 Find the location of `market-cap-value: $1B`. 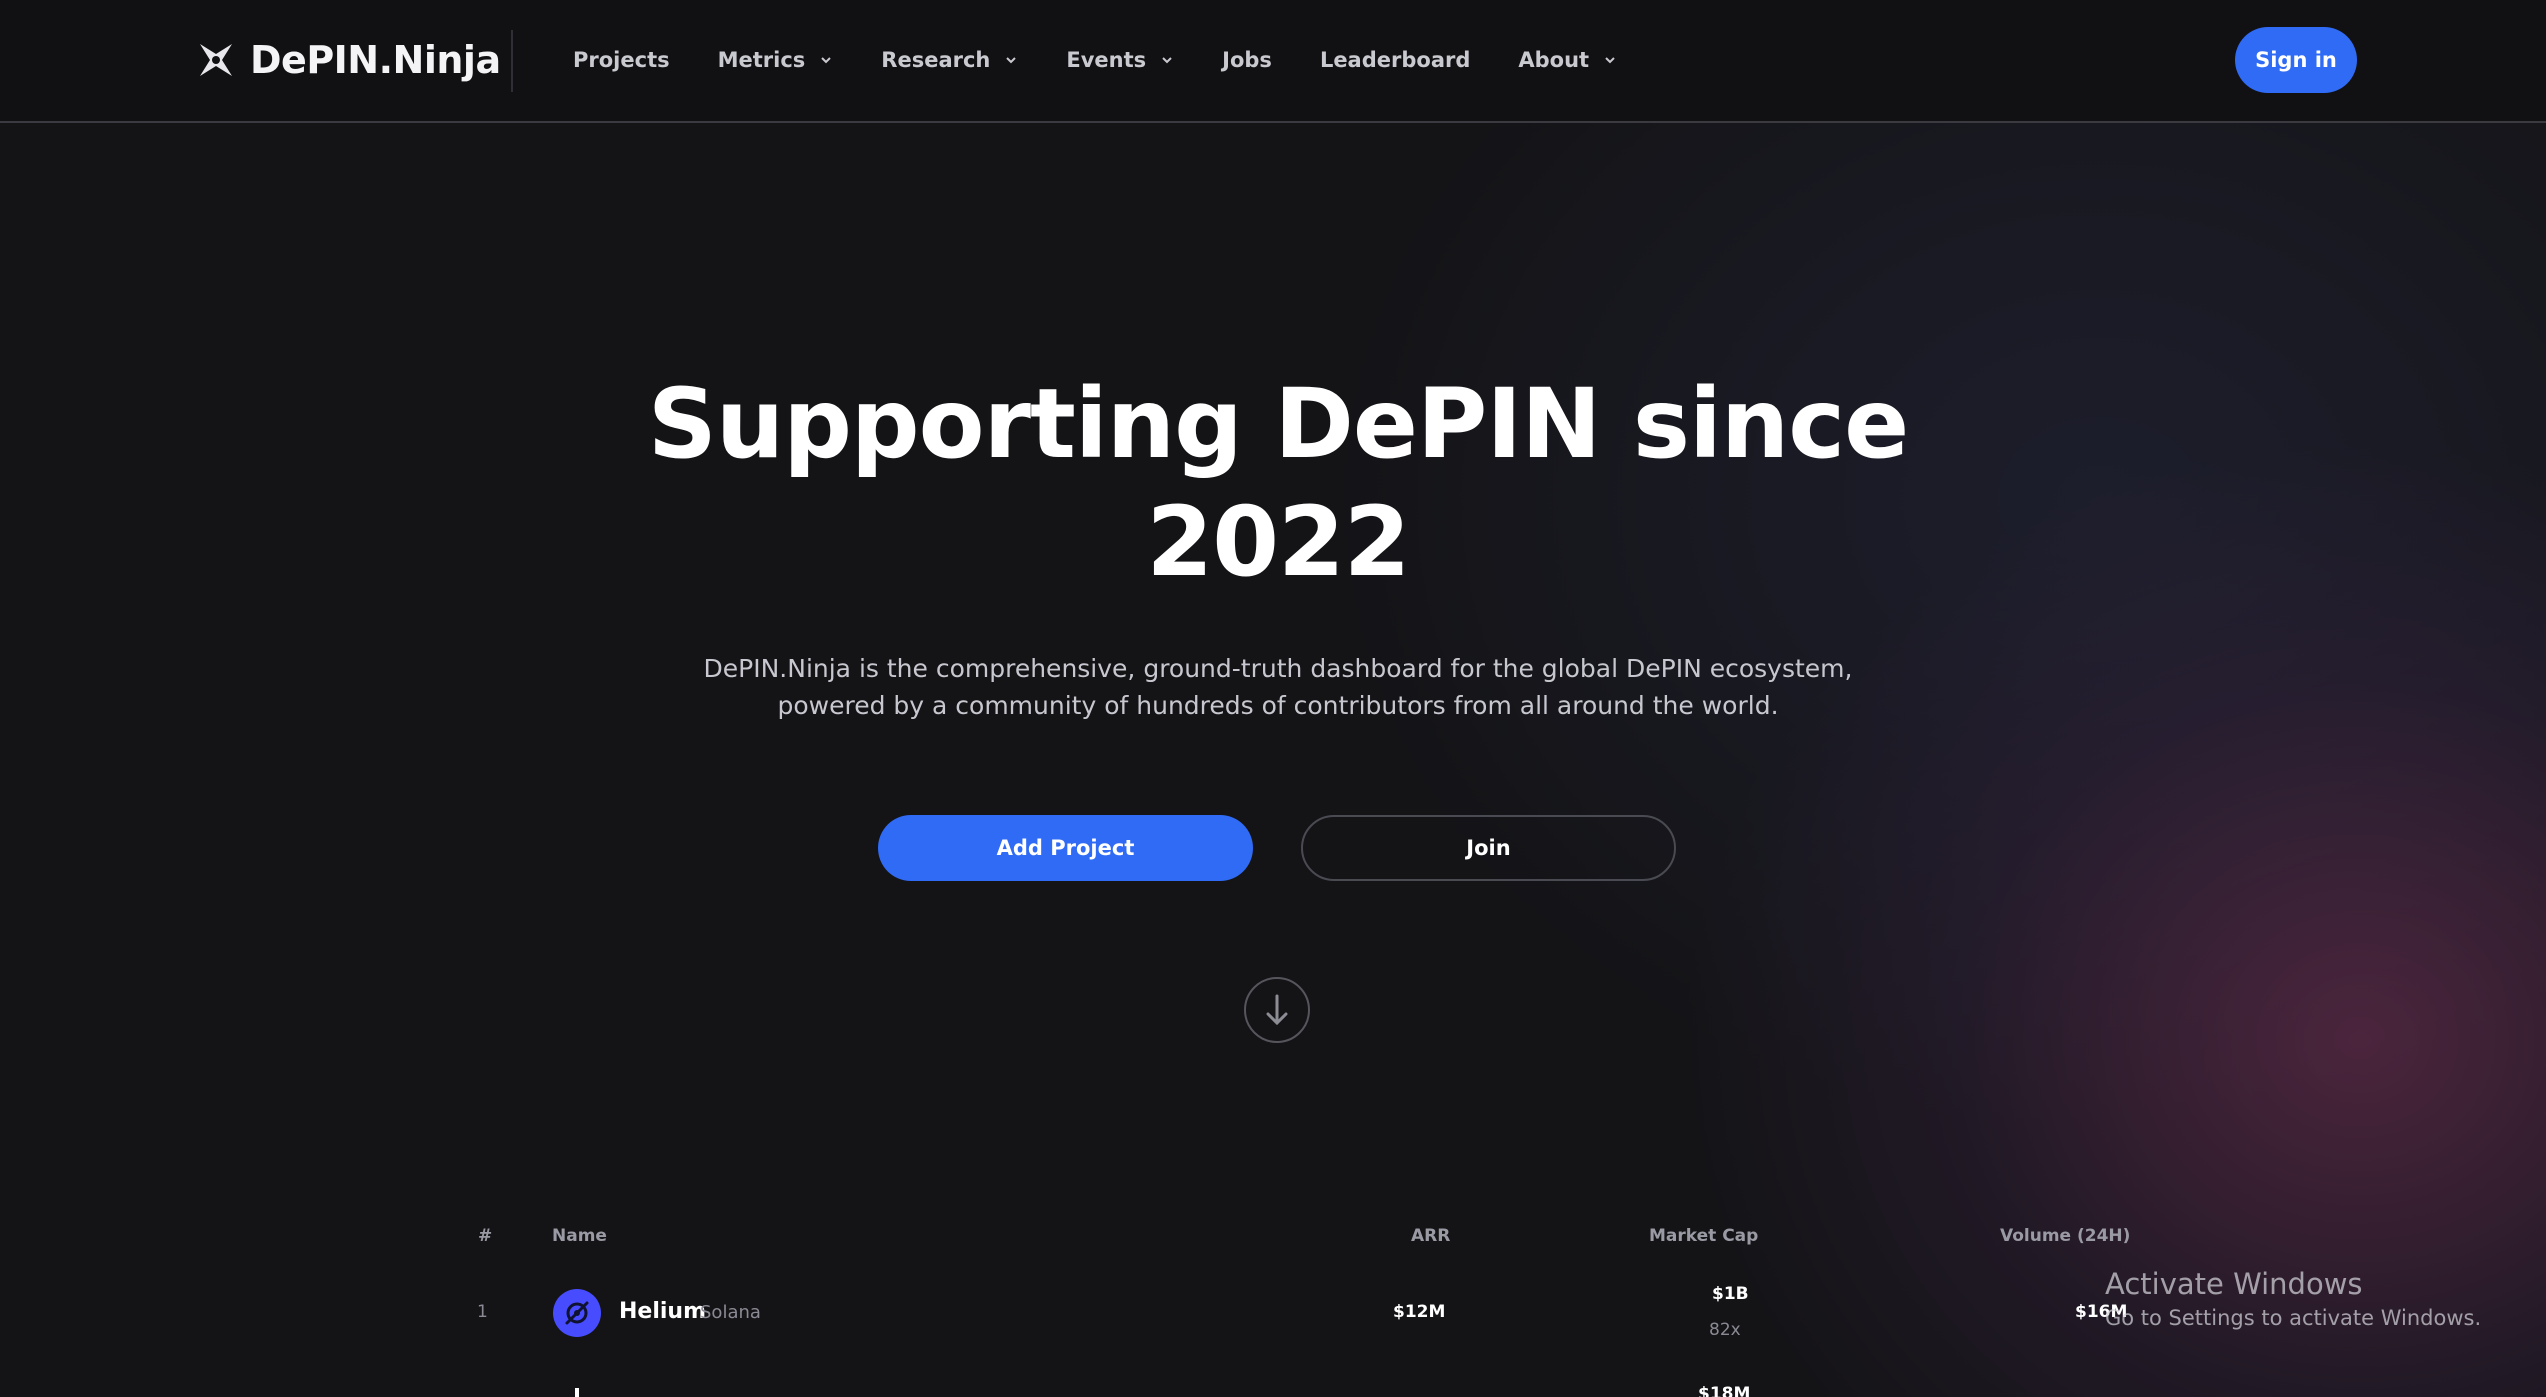

market-cap-value: $1B is located at coordinates (1730, 1294).